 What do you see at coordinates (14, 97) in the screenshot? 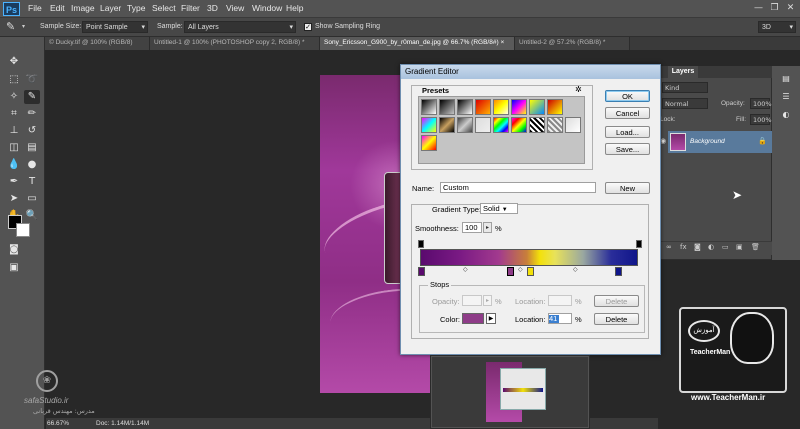
I see `quick-select-tool-icon: ✧` at bounding box center [14, 97].